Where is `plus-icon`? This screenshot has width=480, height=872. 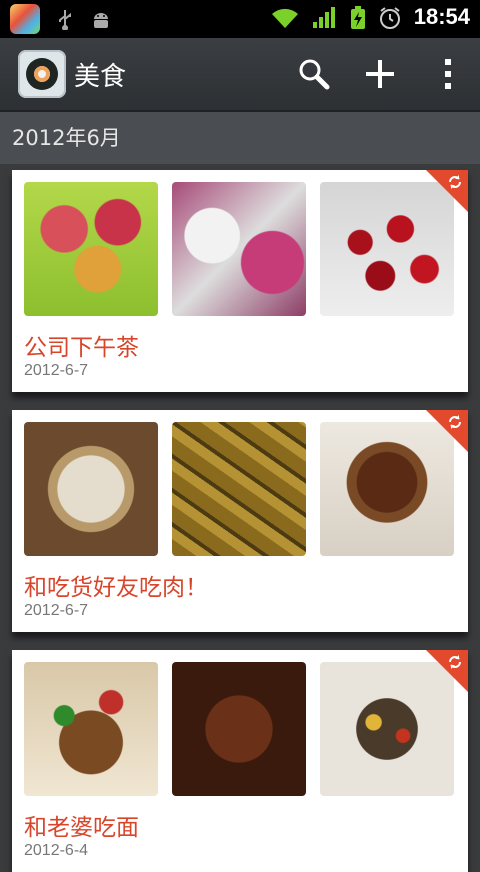
plus-icon is located at coordinates (380, 74).